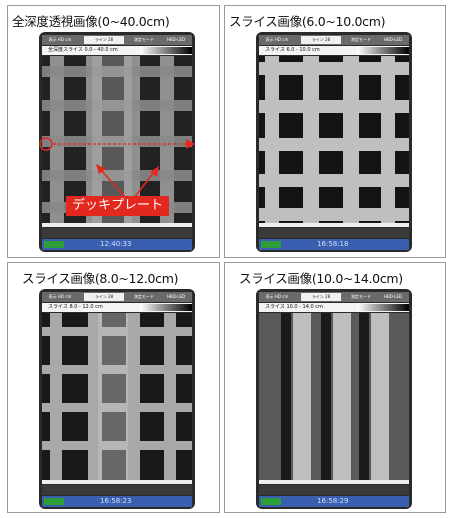 The height and width of the screenshot is (518, 451). Describe the element at coordinates (190, 144) in the screenshot. I see `scan-arrowhead` at that location.